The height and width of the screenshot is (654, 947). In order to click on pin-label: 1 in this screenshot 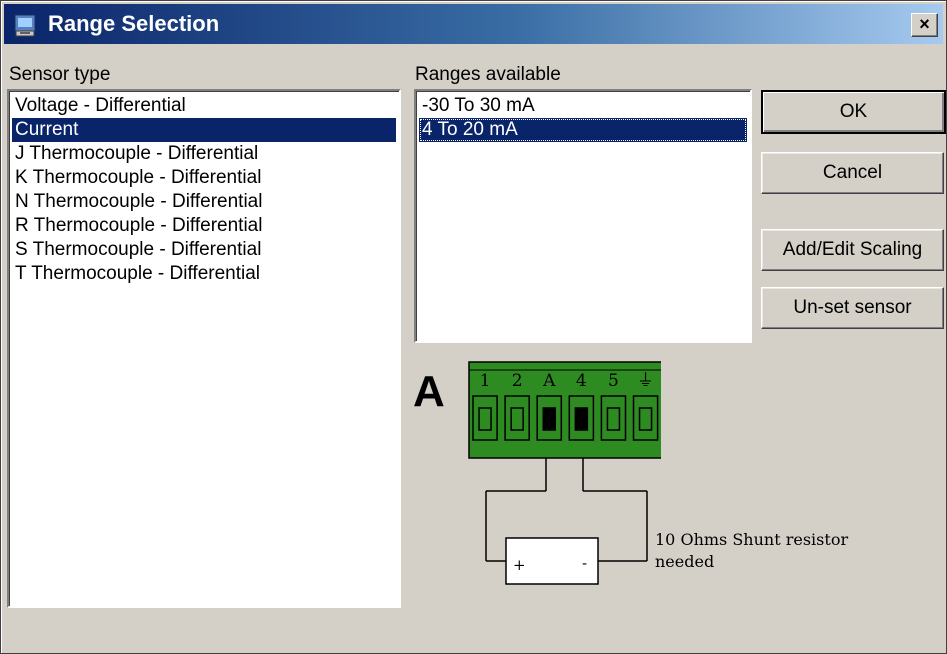, I will do `click(485, 381)`.